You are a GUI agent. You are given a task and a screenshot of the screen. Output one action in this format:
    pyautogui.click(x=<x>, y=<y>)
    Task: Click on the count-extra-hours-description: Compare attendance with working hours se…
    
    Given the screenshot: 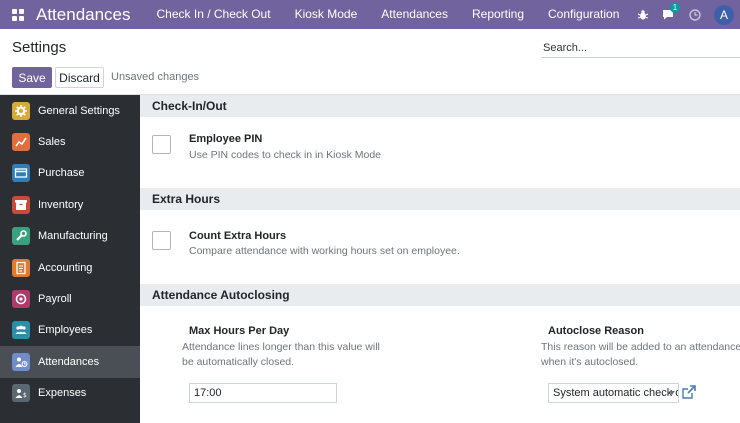 What is the action you would take?
    pyautogui.click(x=324, y=251)
    